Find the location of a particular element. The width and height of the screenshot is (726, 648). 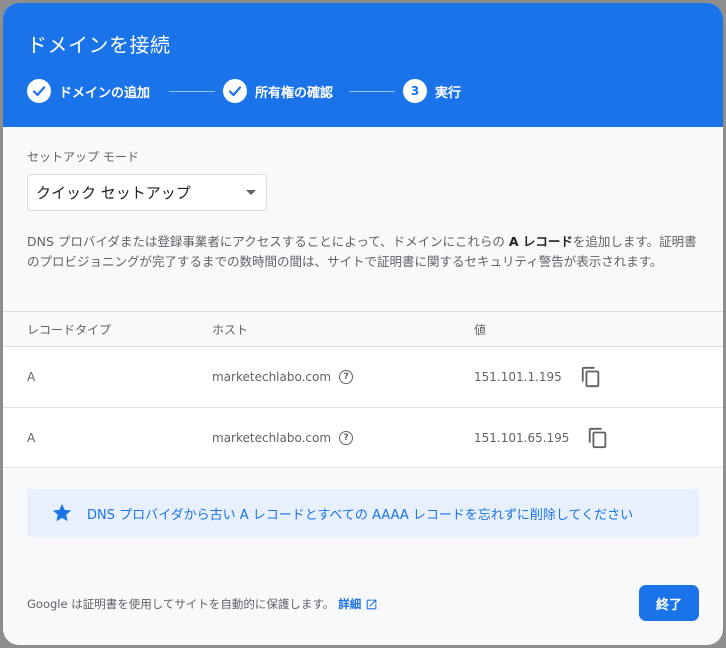

step-label: ドメインの追加 is located at coordinates (105, 93).